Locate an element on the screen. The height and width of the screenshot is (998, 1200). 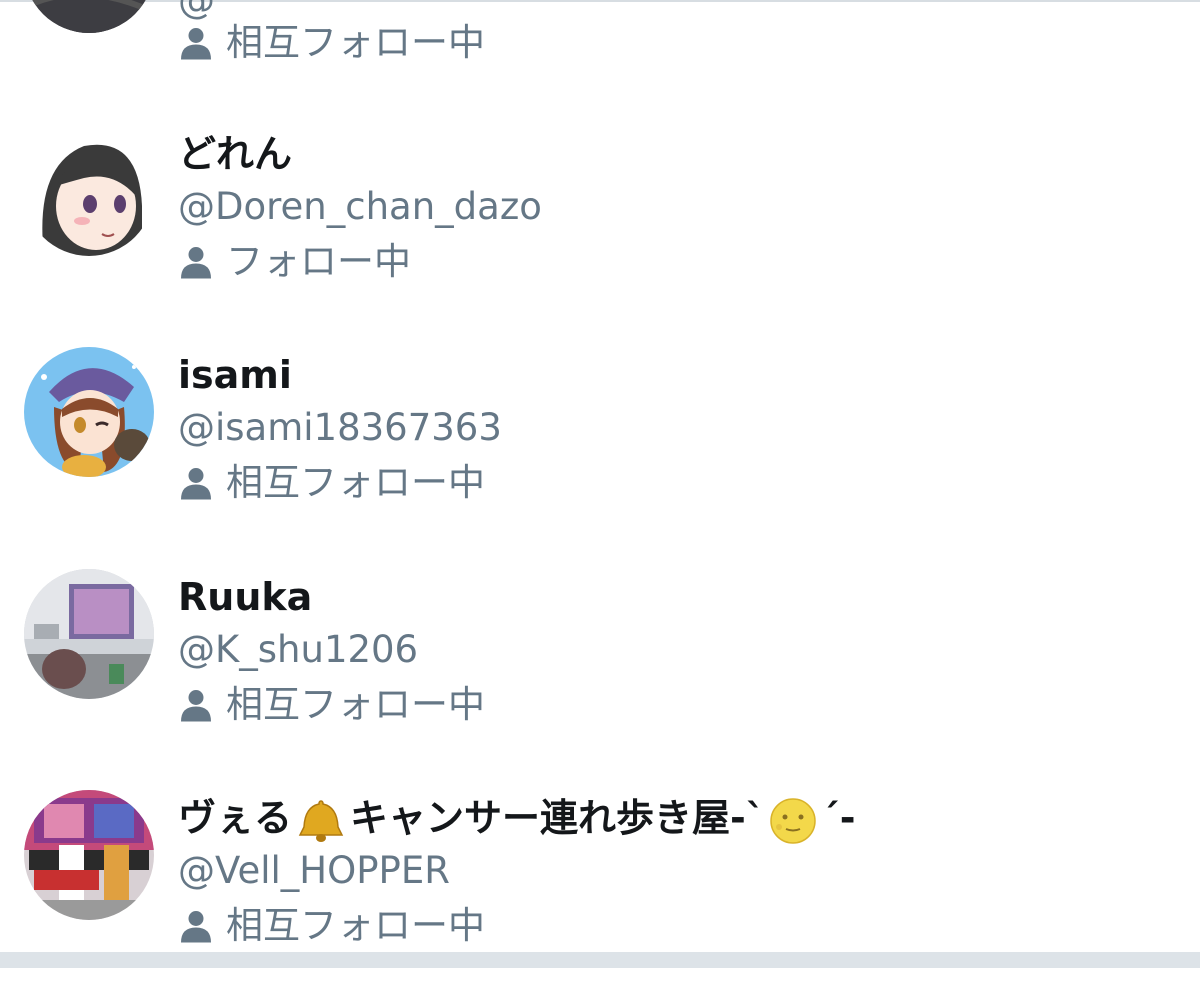
user-name-part: ˊ- is located at coordinates (838, 818).